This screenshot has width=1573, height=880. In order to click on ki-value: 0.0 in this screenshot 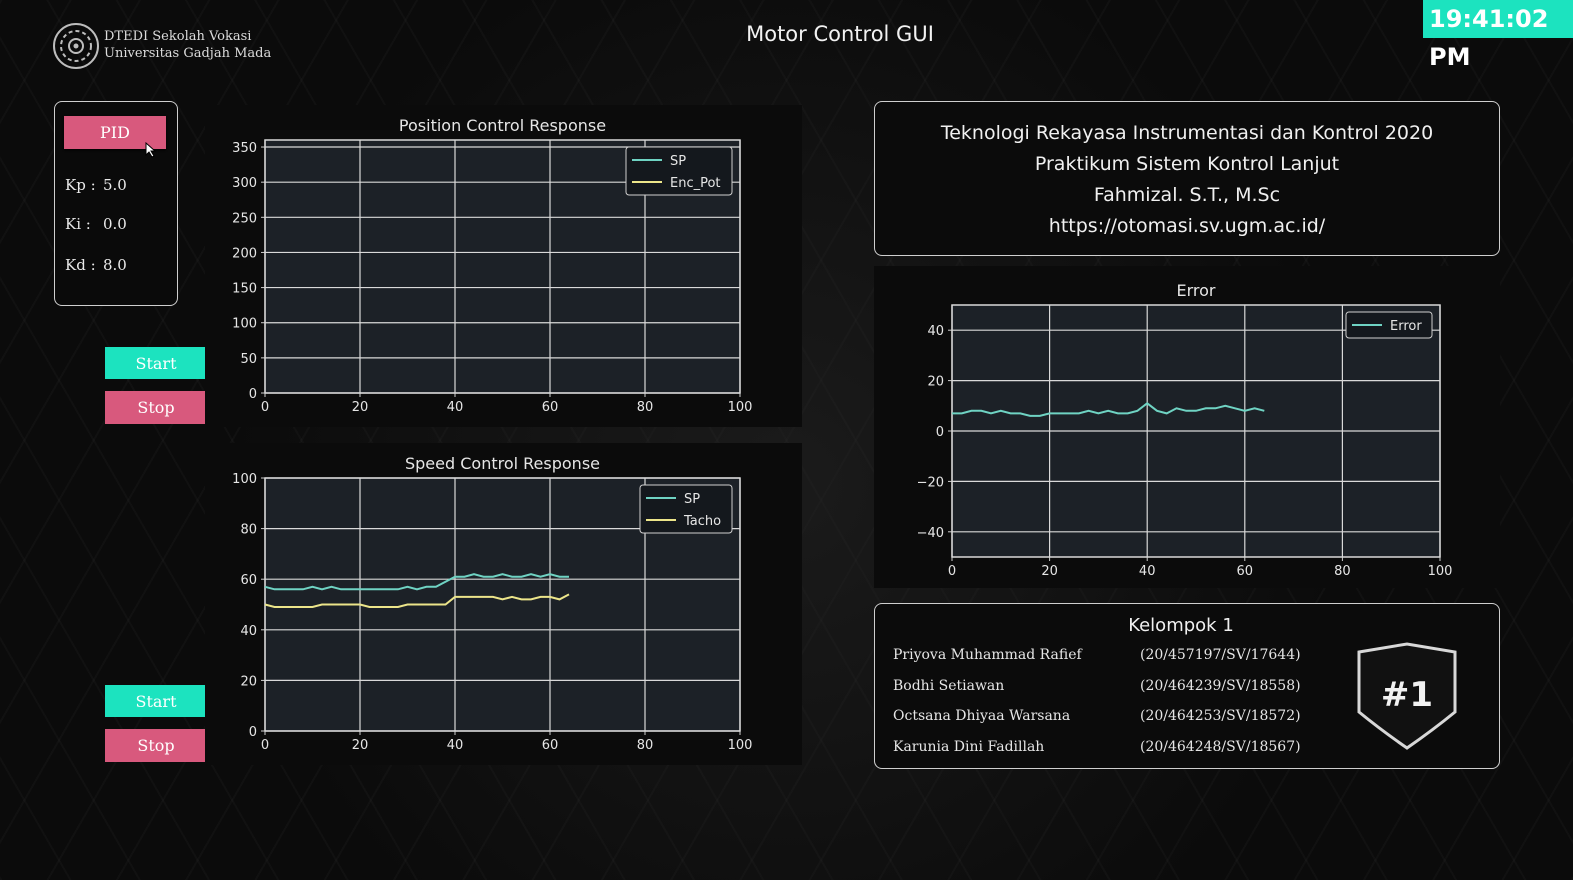, I will do `click(115, 224)`.